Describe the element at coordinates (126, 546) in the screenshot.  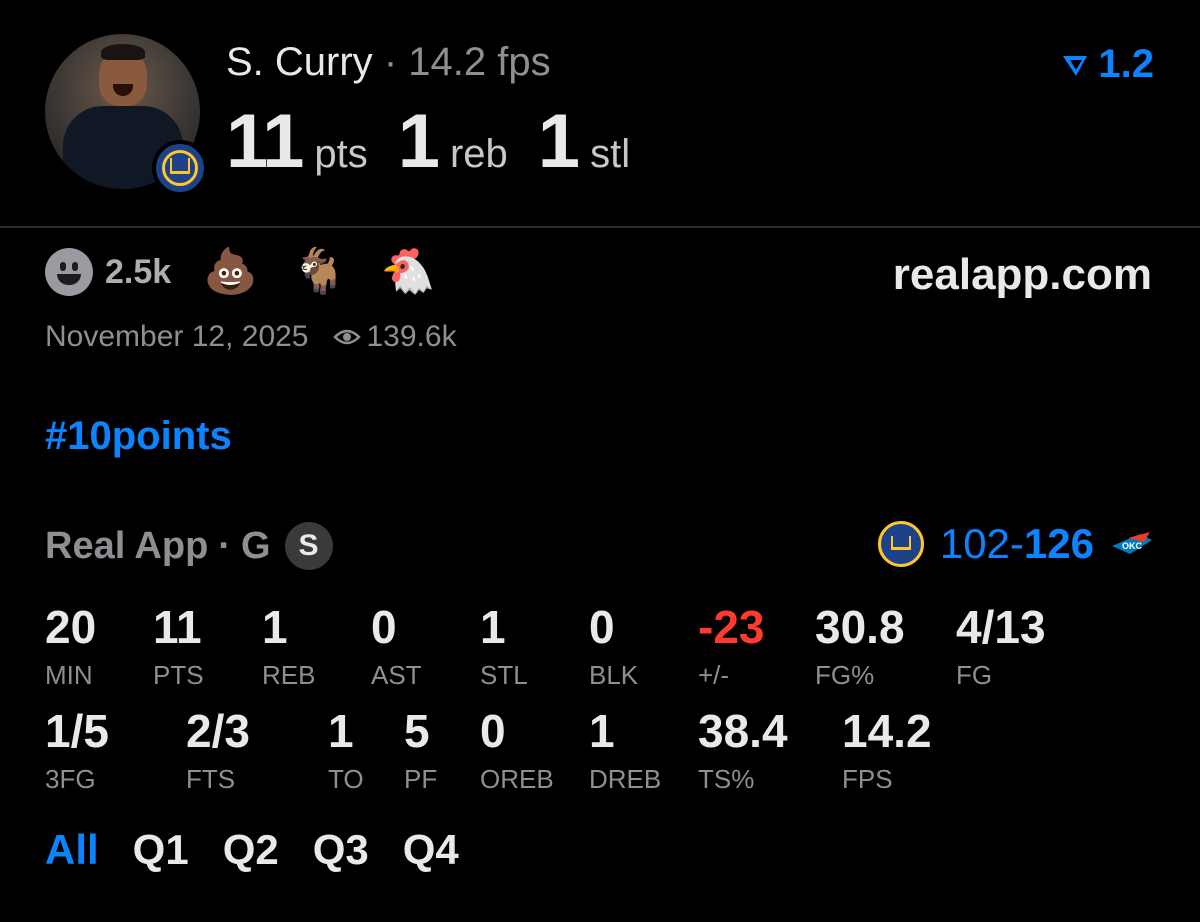
I see `source-name: Real App` at that location.